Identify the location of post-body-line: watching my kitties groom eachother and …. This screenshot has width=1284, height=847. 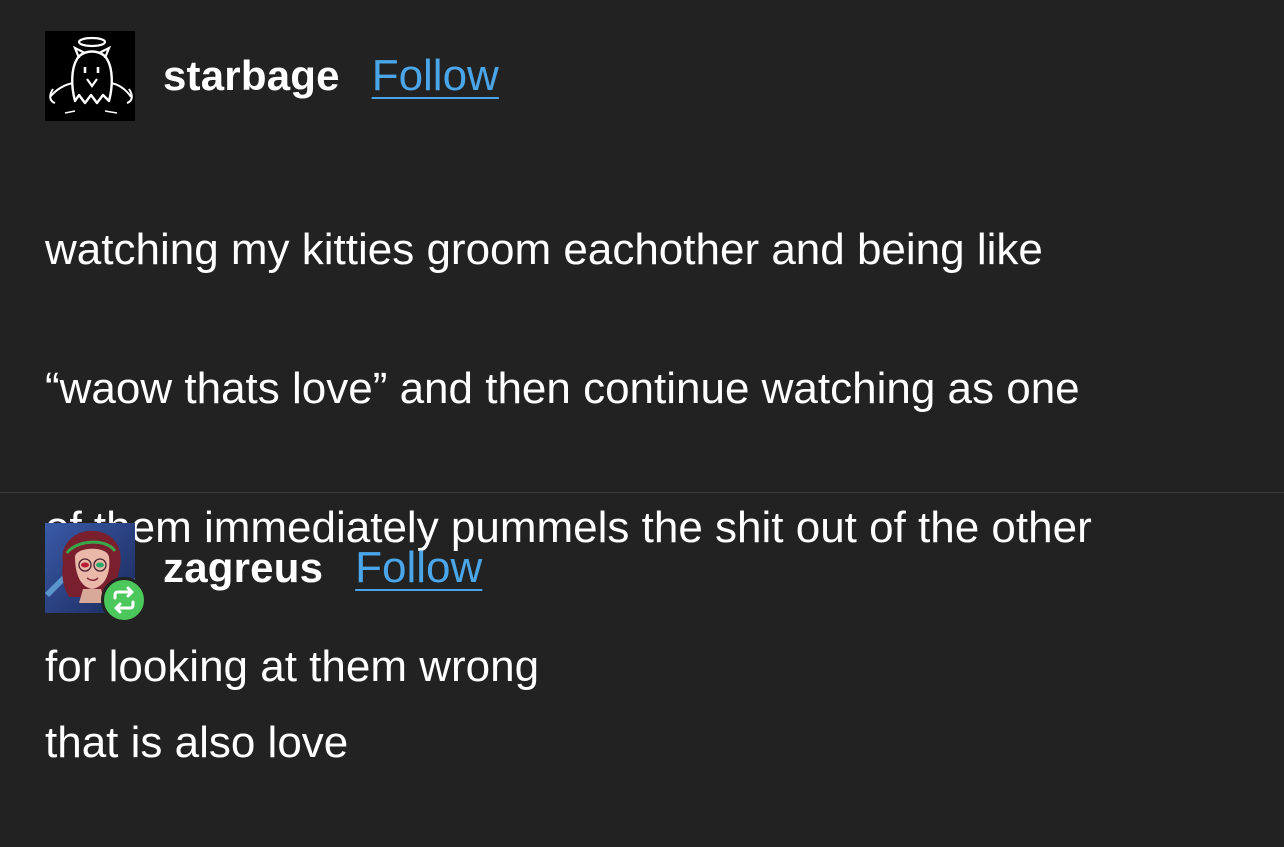
(544, 249).